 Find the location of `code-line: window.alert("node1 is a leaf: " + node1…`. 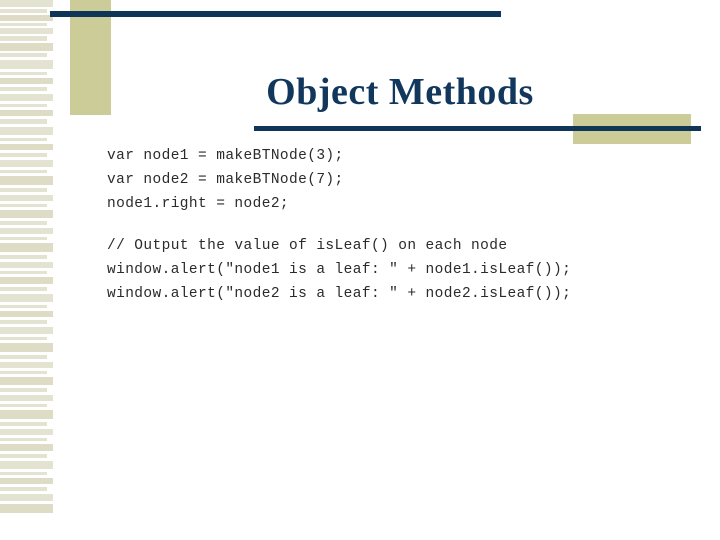

code-line: window.alert("node1 is a leaf: " + node1… is located at coordinates (339, 270).